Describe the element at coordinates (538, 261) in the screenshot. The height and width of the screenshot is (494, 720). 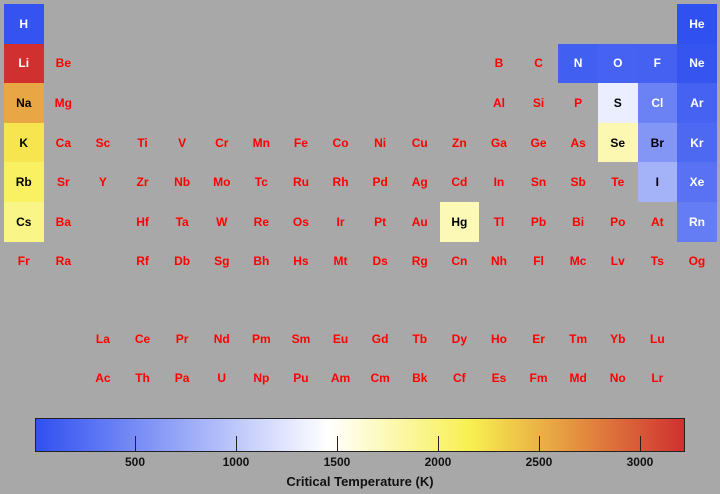
I see `element-cell-fl: Fl` at that location.